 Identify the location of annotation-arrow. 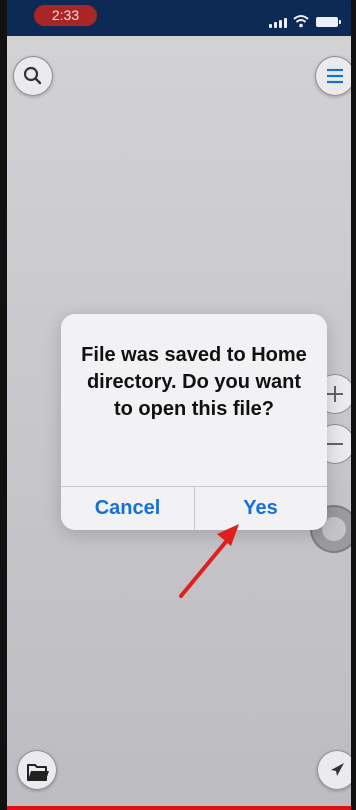
(209, 561).